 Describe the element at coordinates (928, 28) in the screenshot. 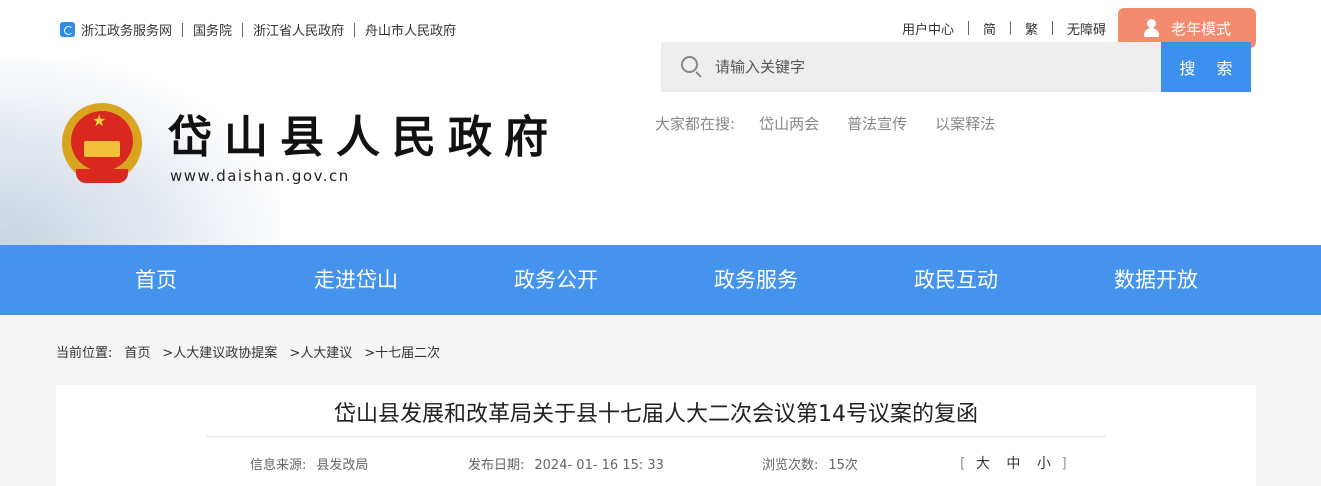

I see `user-center-link: 用户中心` at that location.